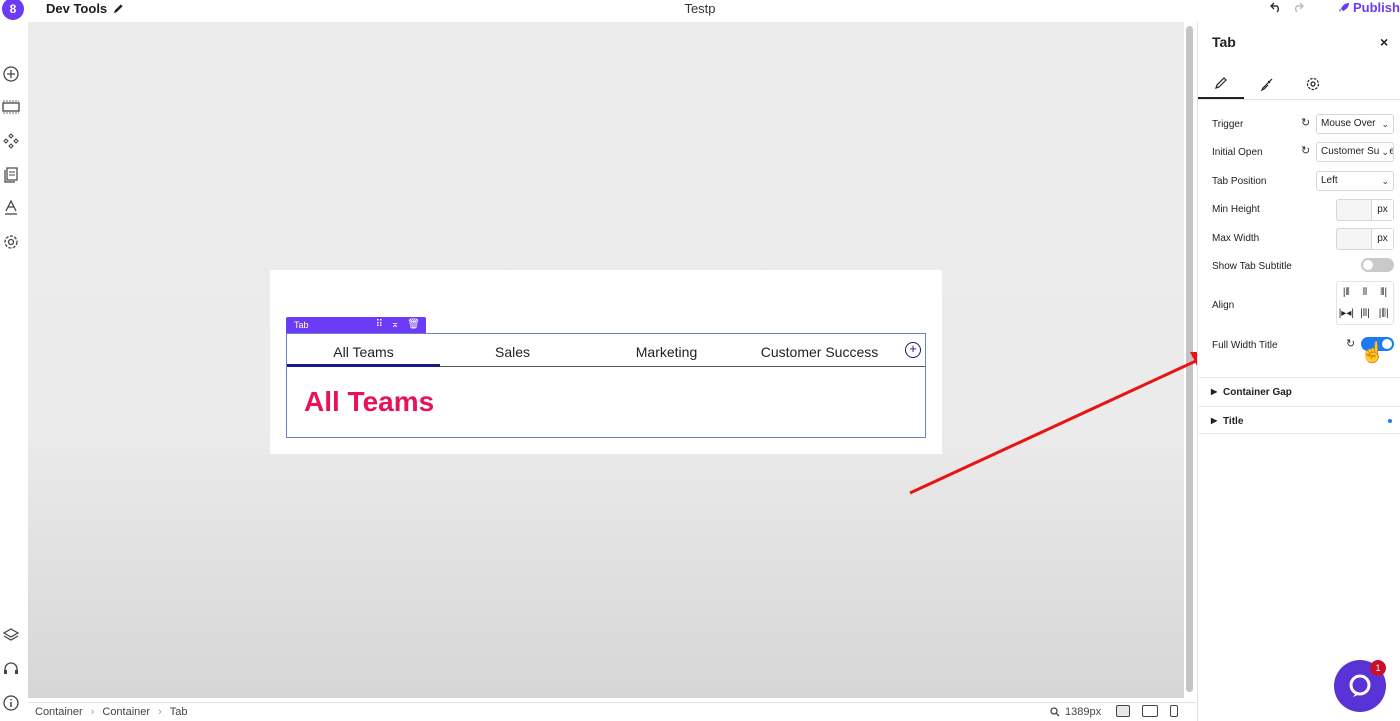 Image resolution: width=1400 pixels, height=721 pixels. I want to click on align-left-icon: |⫴, so click(1346, 292).